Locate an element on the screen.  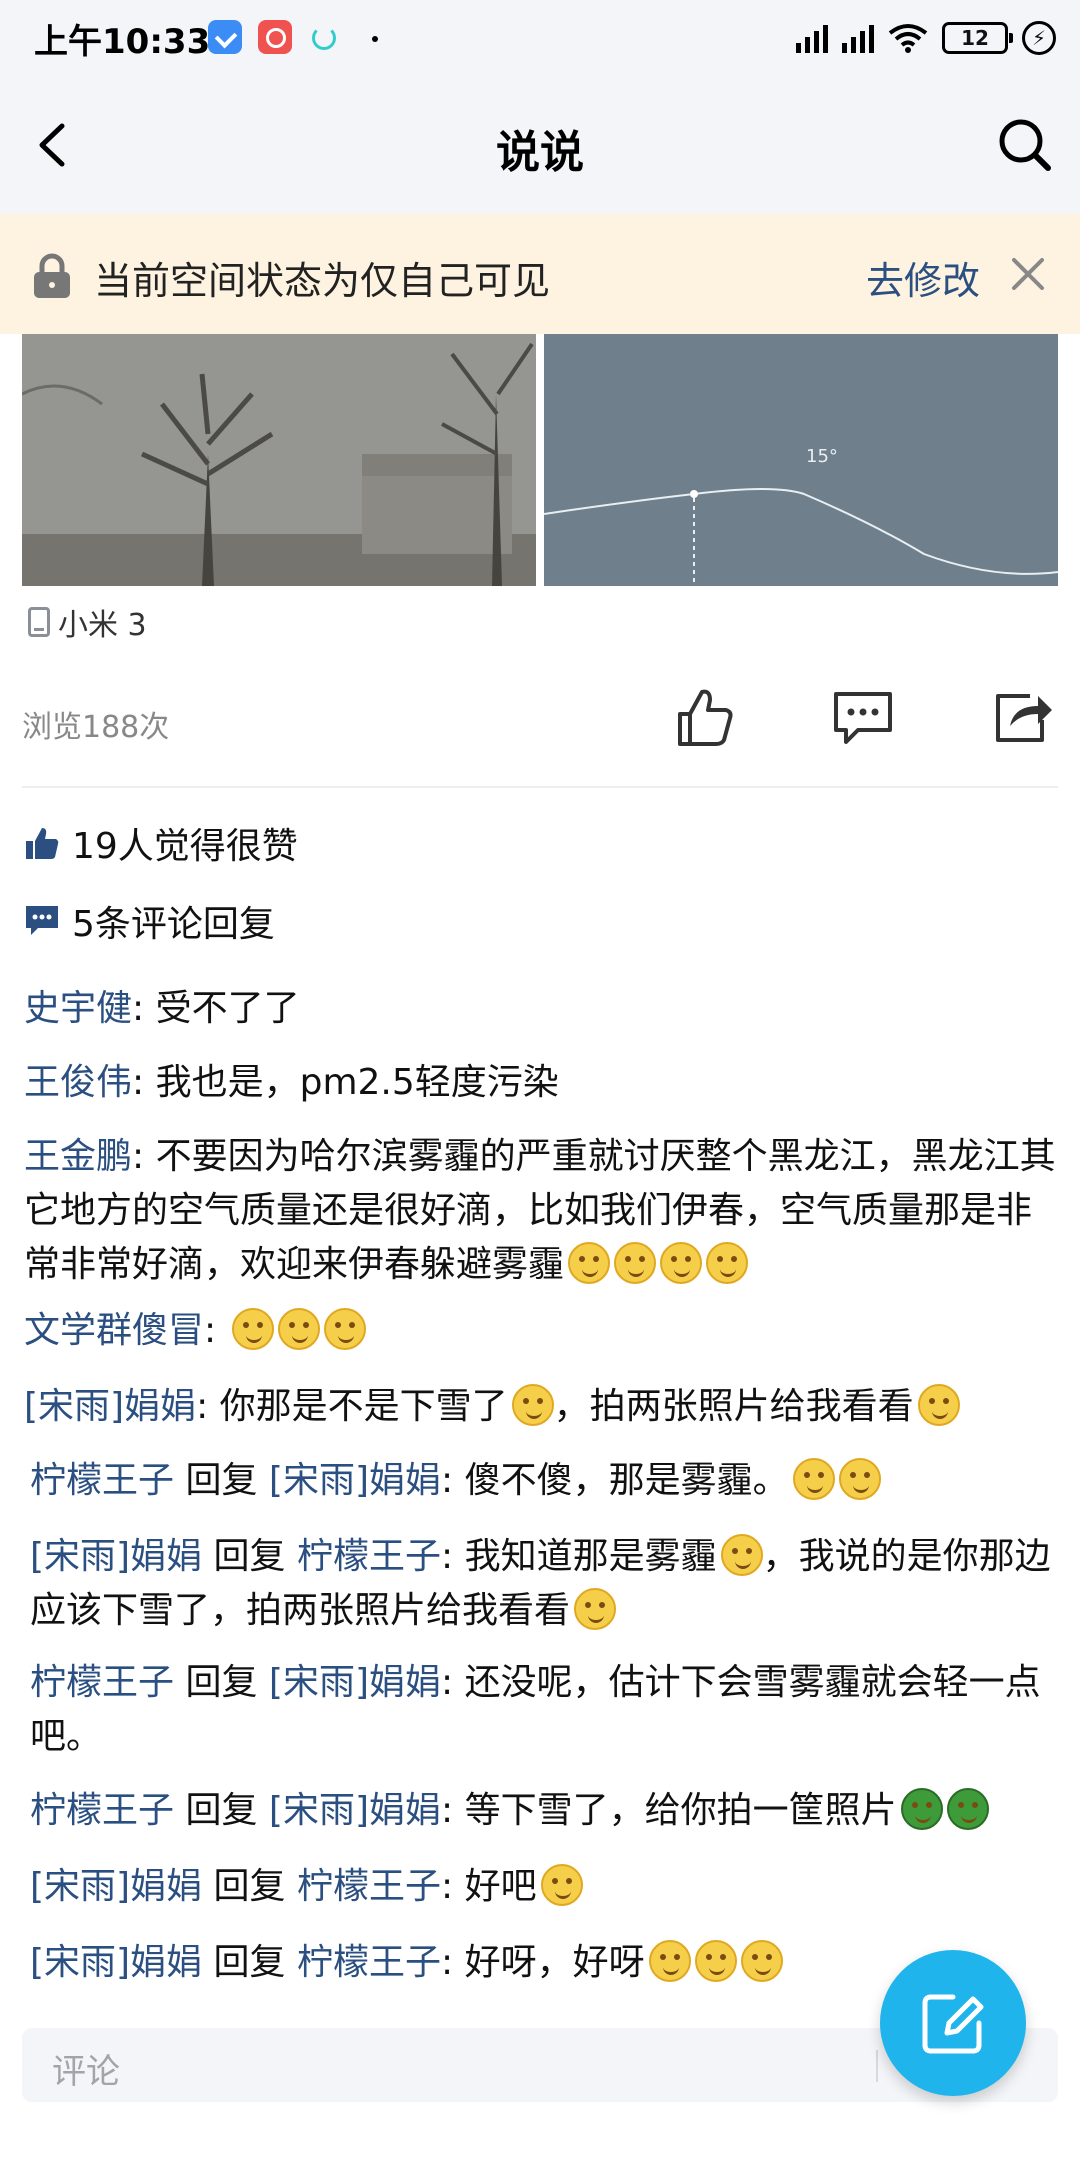
comment-author: [宋雨]娟娟 is located at coordinates (110, 1406).